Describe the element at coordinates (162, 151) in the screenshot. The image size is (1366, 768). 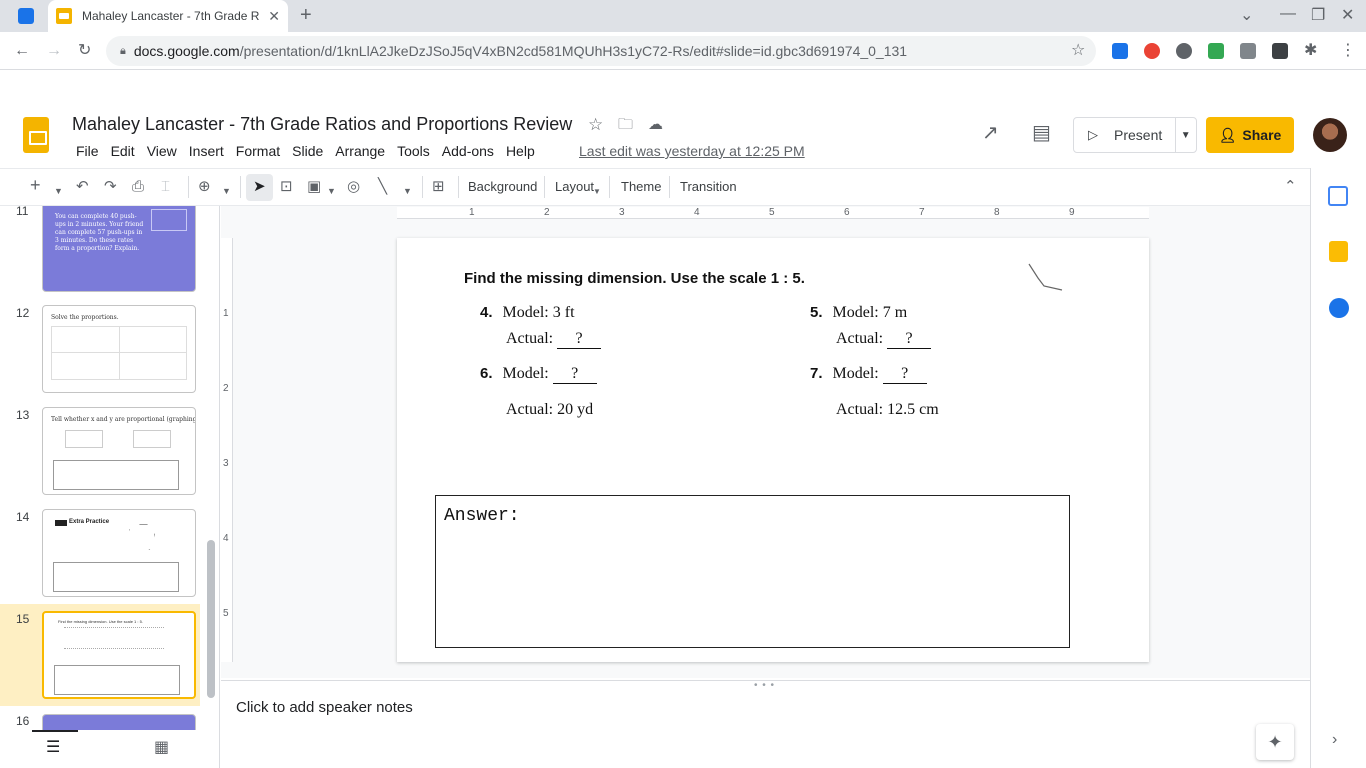
I see `menu-view: View` at that location.